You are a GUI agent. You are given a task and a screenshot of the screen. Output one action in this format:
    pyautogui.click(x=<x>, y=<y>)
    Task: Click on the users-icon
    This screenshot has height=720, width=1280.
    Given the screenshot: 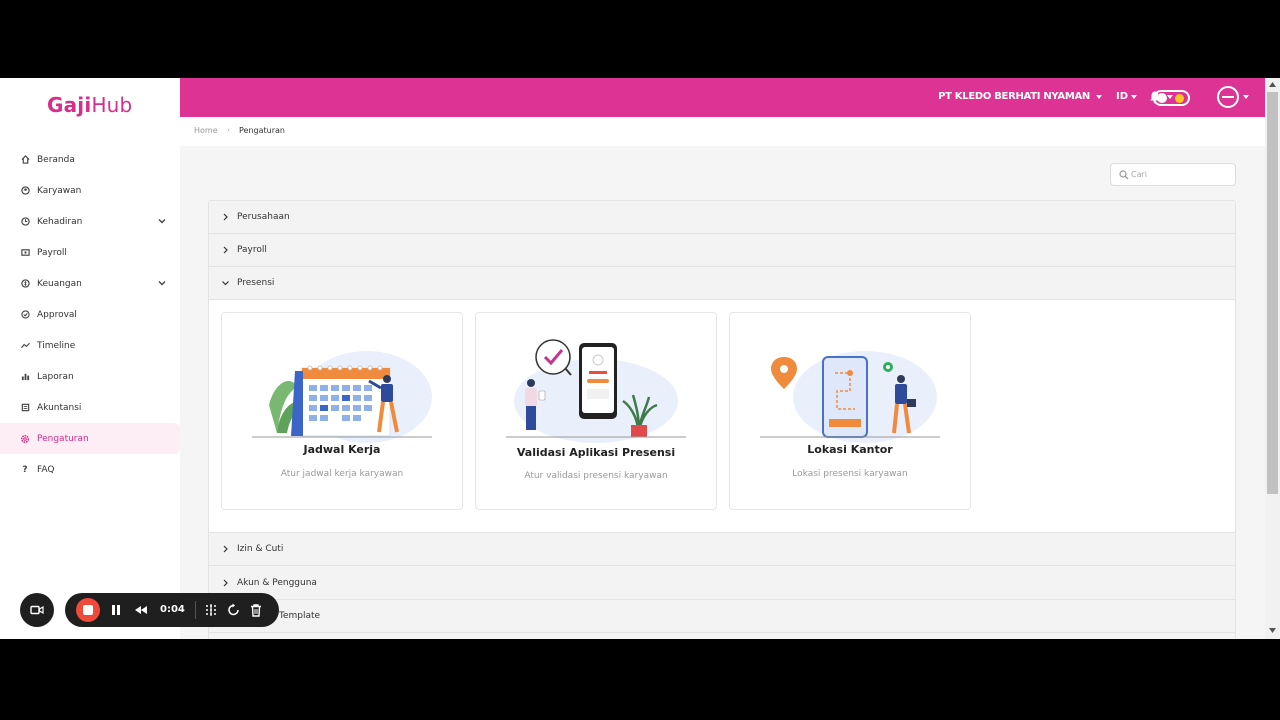 What is the action you would take?
    pyautogui.click(x=25, y=191)
    